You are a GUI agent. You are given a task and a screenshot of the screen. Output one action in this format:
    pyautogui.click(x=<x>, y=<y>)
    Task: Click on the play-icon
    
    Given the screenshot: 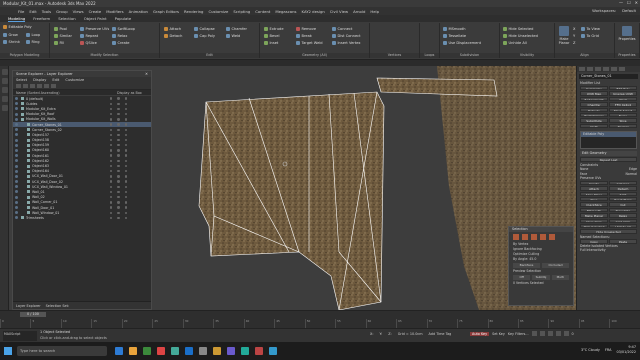 What is the action you would take?
    pyautogui.click(x=550, y=333)
    